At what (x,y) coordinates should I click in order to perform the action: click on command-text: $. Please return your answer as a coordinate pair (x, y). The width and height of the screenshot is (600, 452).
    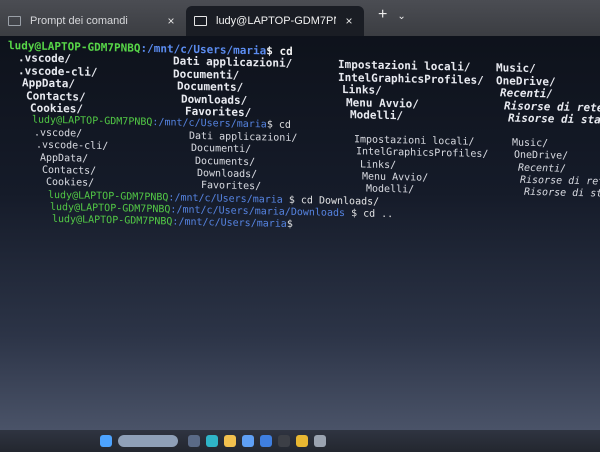
    Looking at the image, I should click on (289, 225).